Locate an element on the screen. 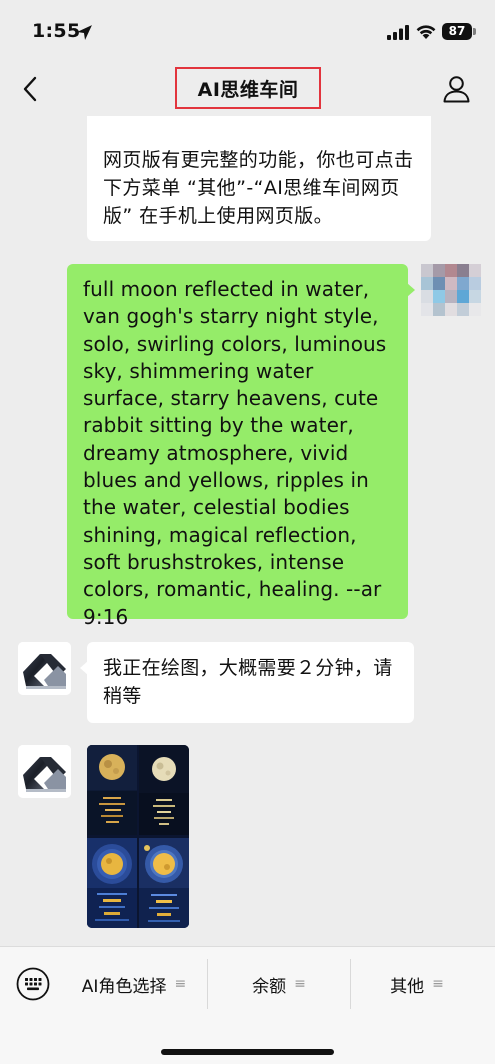  menu-label: 余额 is located at coordinates (269, 986).